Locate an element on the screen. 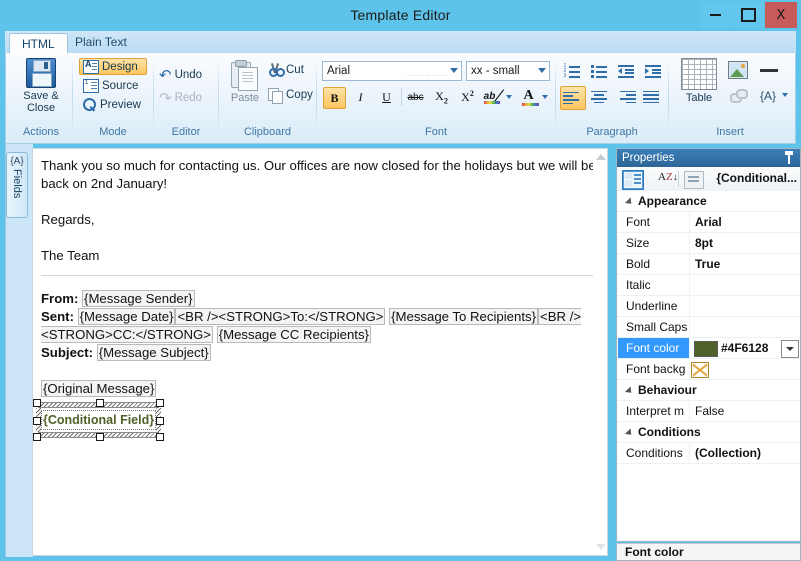  decrease-indent-button is located at coordinates (626, 71).